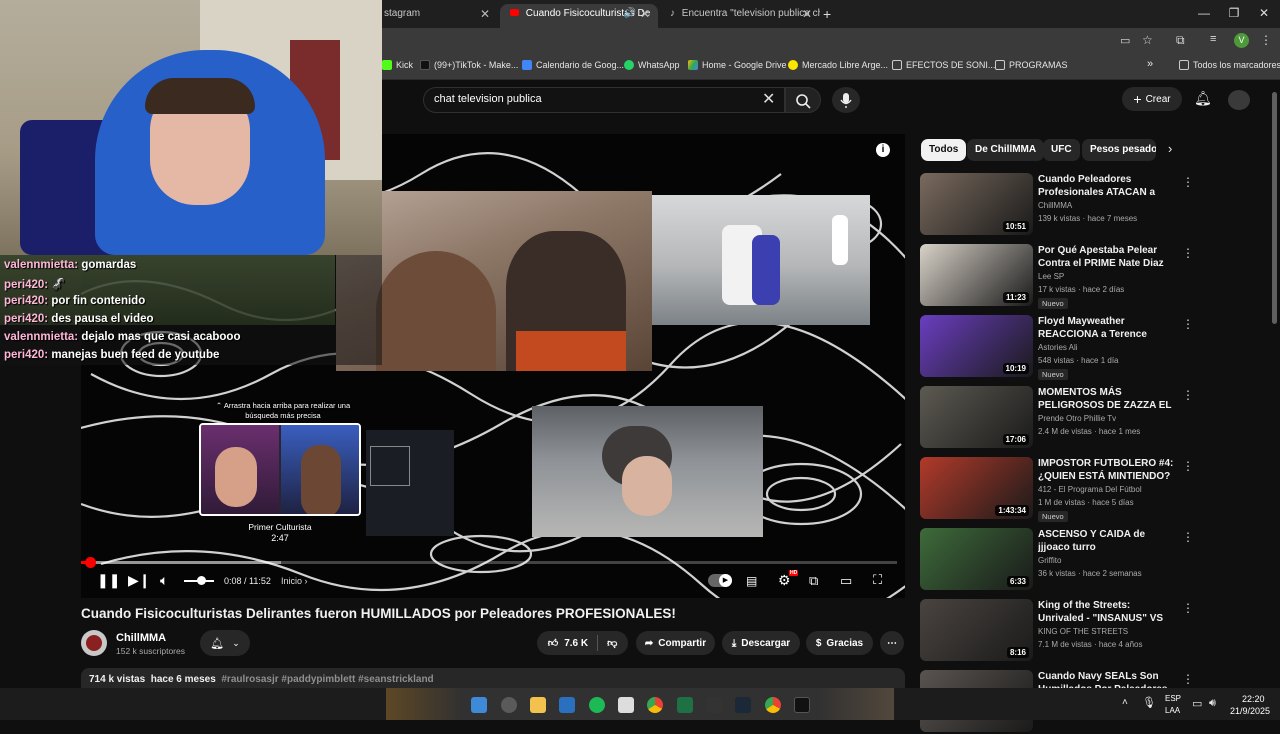  I want to click on tab-tiktok-search: ♪ Encuentra "television publica ch ✕, so click(740, 16).